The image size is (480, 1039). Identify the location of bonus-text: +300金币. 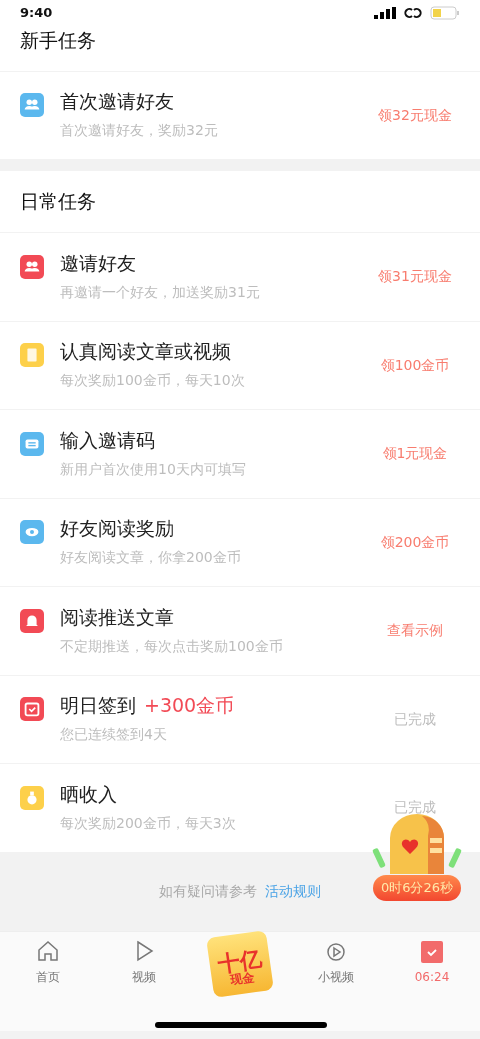
(189, 706).